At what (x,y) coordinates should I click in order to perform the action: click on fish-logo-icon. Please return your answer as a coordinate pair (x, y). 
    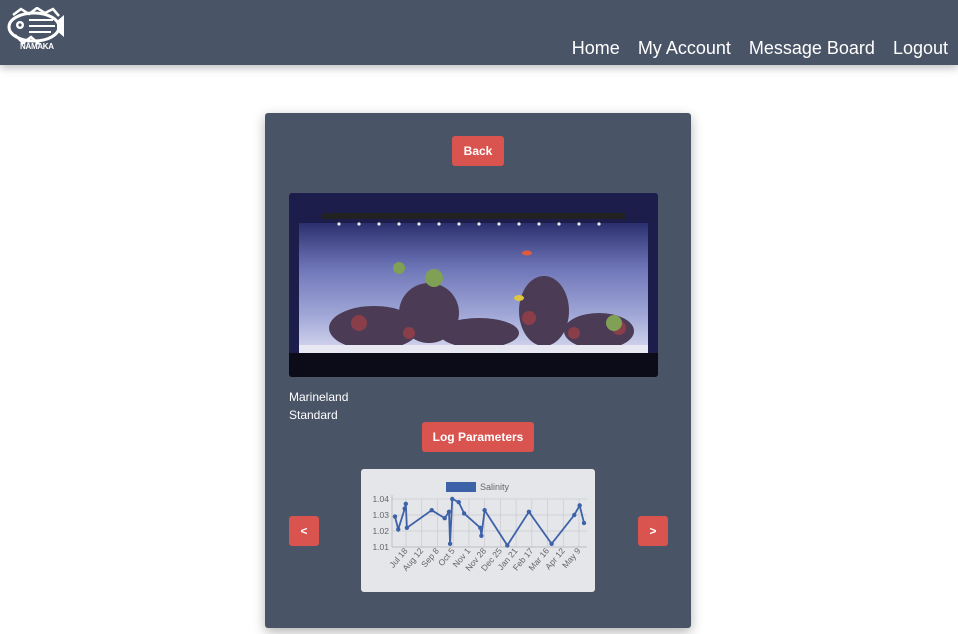
    Looking at the image, I should click on (35, 25).